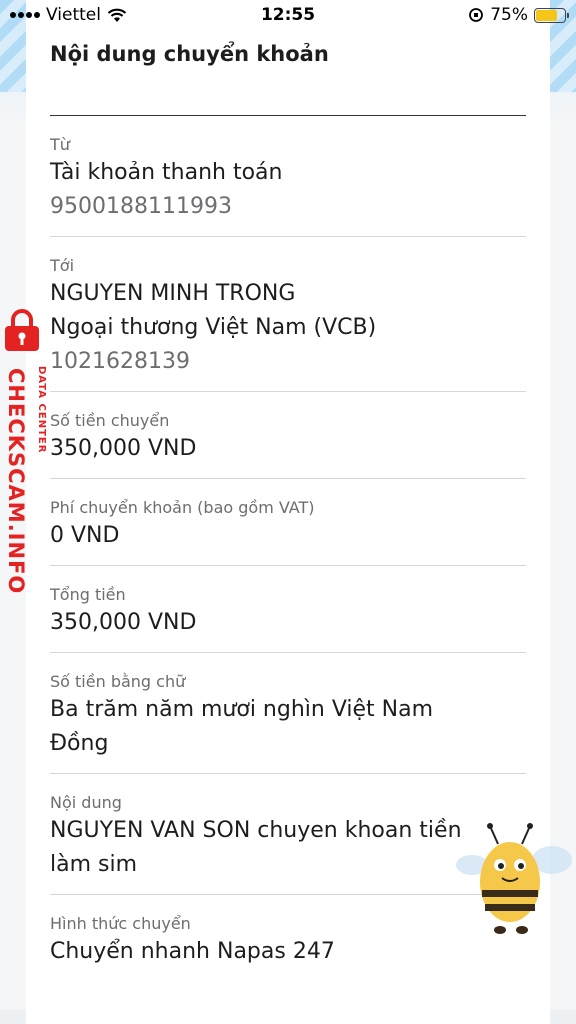 This screenshot has height=1024, width=576. I want to click on battery-fill, so click(546, 15).